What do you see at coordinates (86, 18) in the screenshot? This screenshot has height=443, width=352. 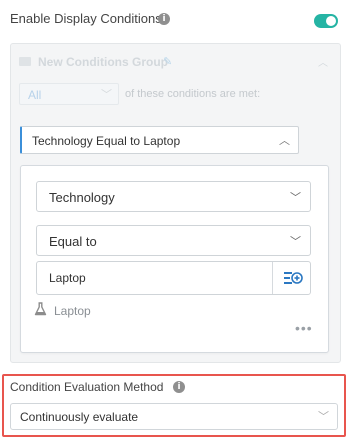 I see `enable-display-conditions-label: Enable Display Conditions` at bounding box center [86, 18].